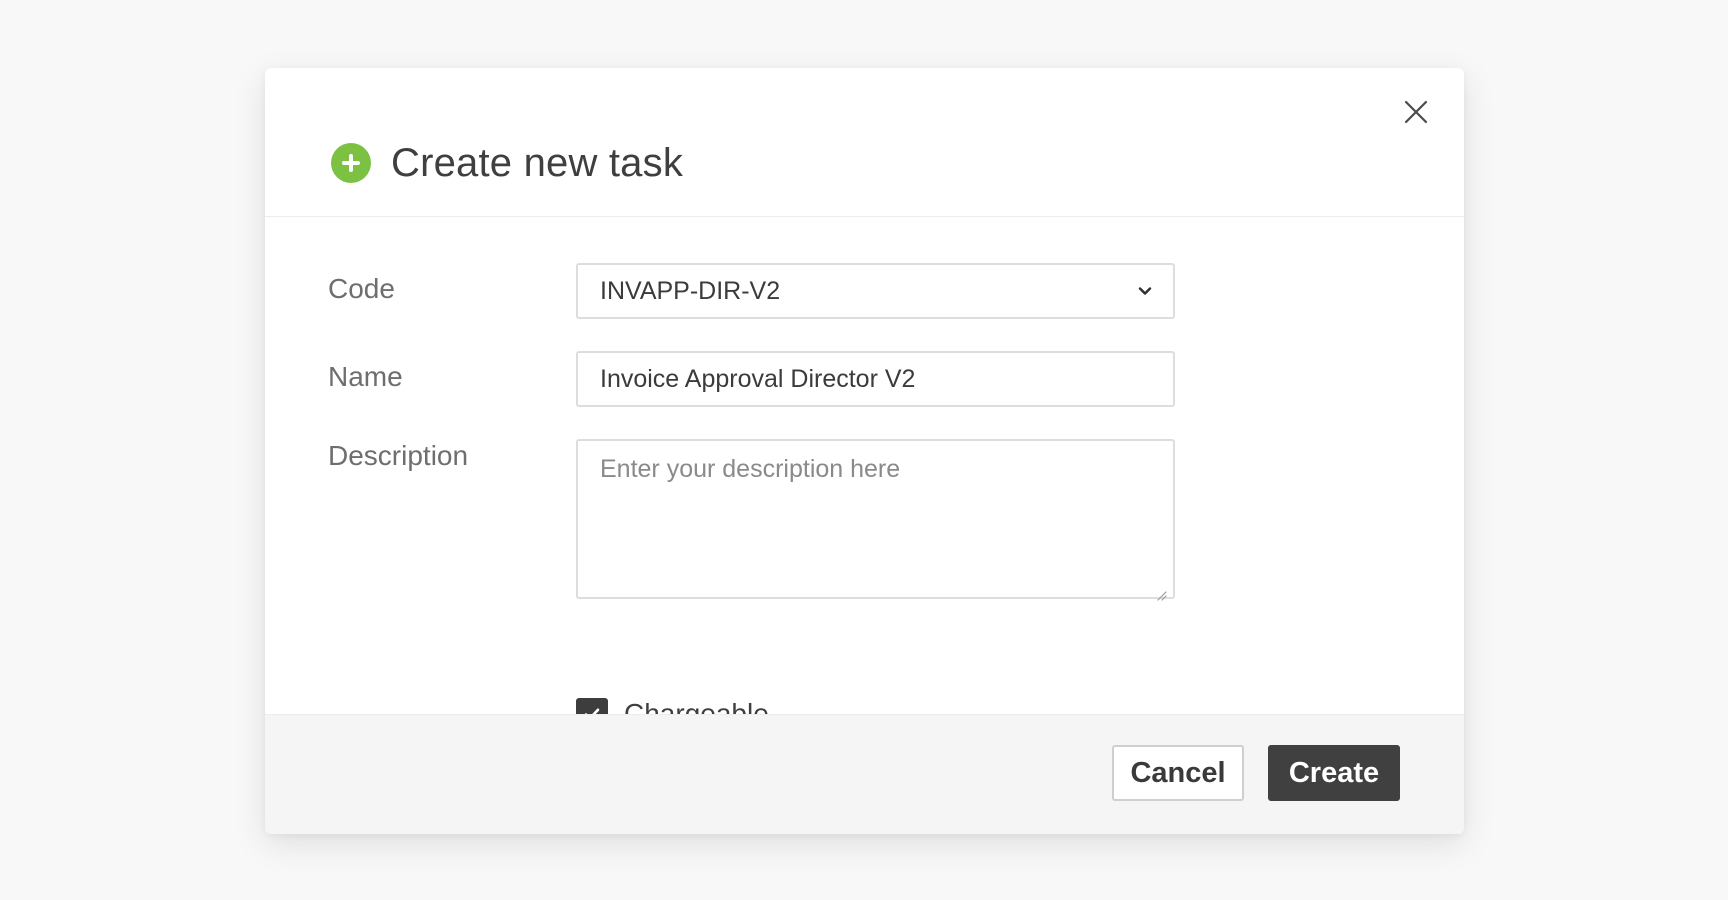 The height and width of the screenshot is (900, 1728). I want to click on plus-circle-icon, so click(351, 163).